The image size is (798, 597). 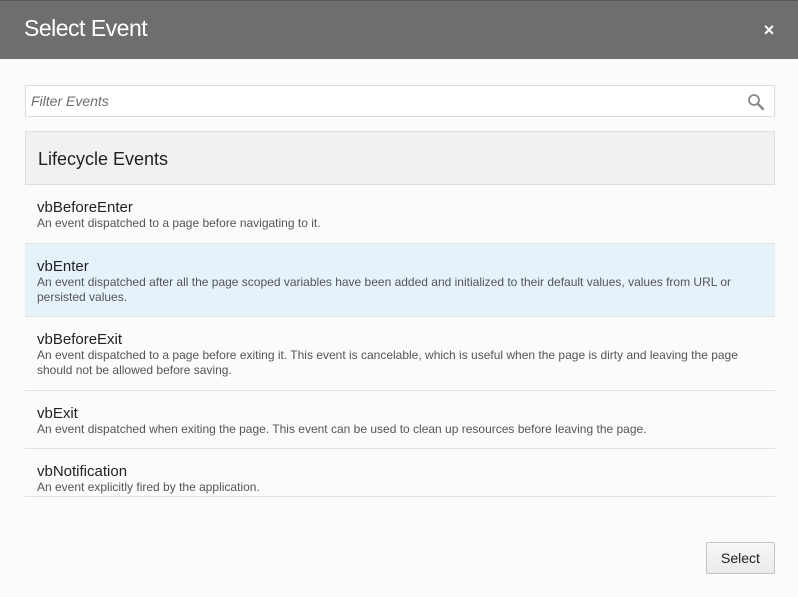 I want to click on close-icon: ×, so click(x=769, y=30).